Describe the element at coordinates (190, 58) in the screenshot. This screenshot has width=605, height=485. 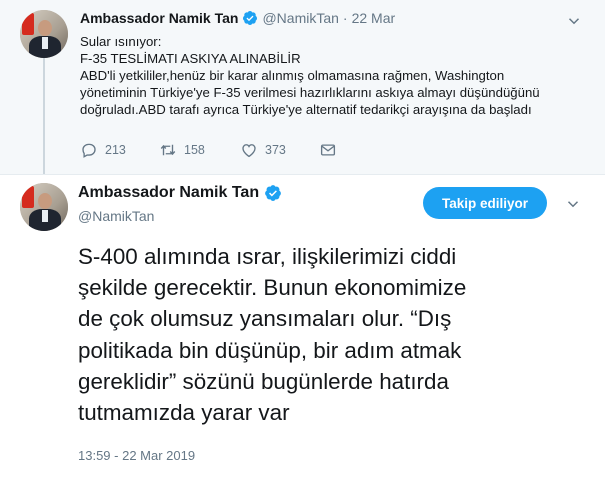
I see `parent-text-line: F-35 TESLİMATI ASKIYA ALINABİLİR` at that location.